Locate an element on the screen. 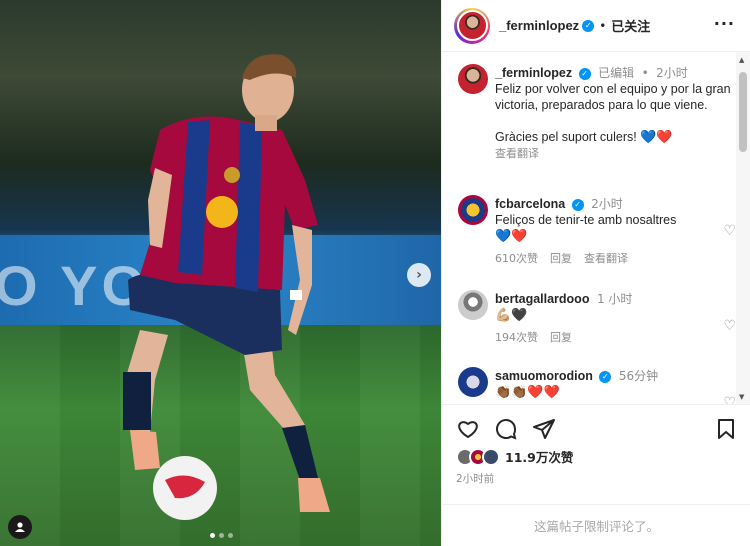 This screenshot has height=546, width=750. comment-emoji: 💪🏼🖤 is located at coordinates (511, 314).